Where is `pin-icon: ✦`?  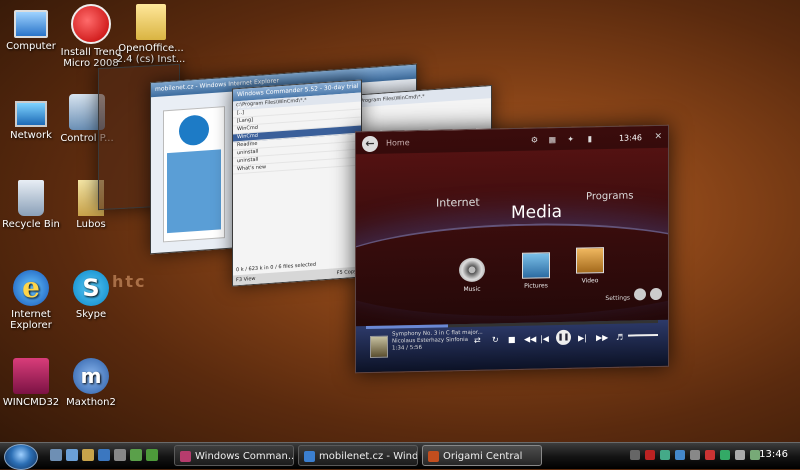 pin-icon: ✦ is located at coordinates (570, 139).